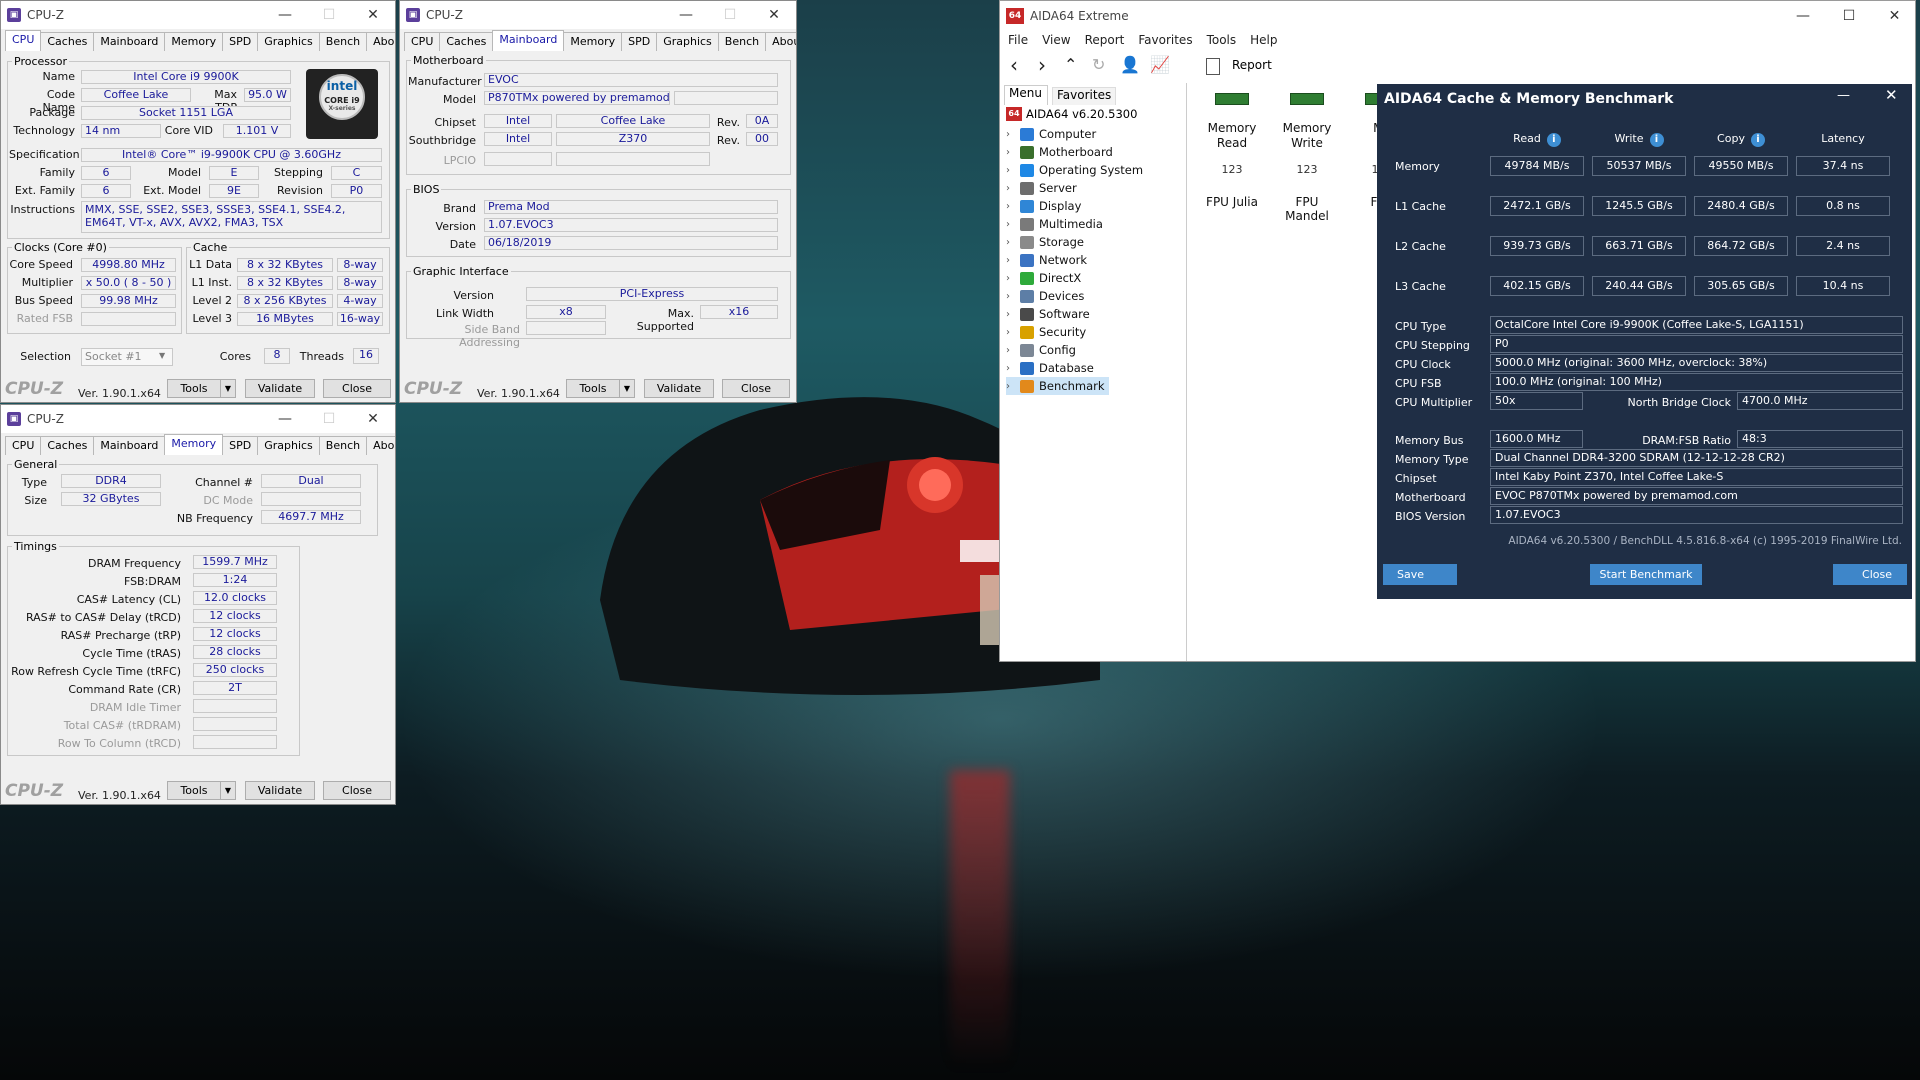 This screenshot has height=1080, width=1920. I want to click on tree-item-database: › Database, so click(1050, 368).